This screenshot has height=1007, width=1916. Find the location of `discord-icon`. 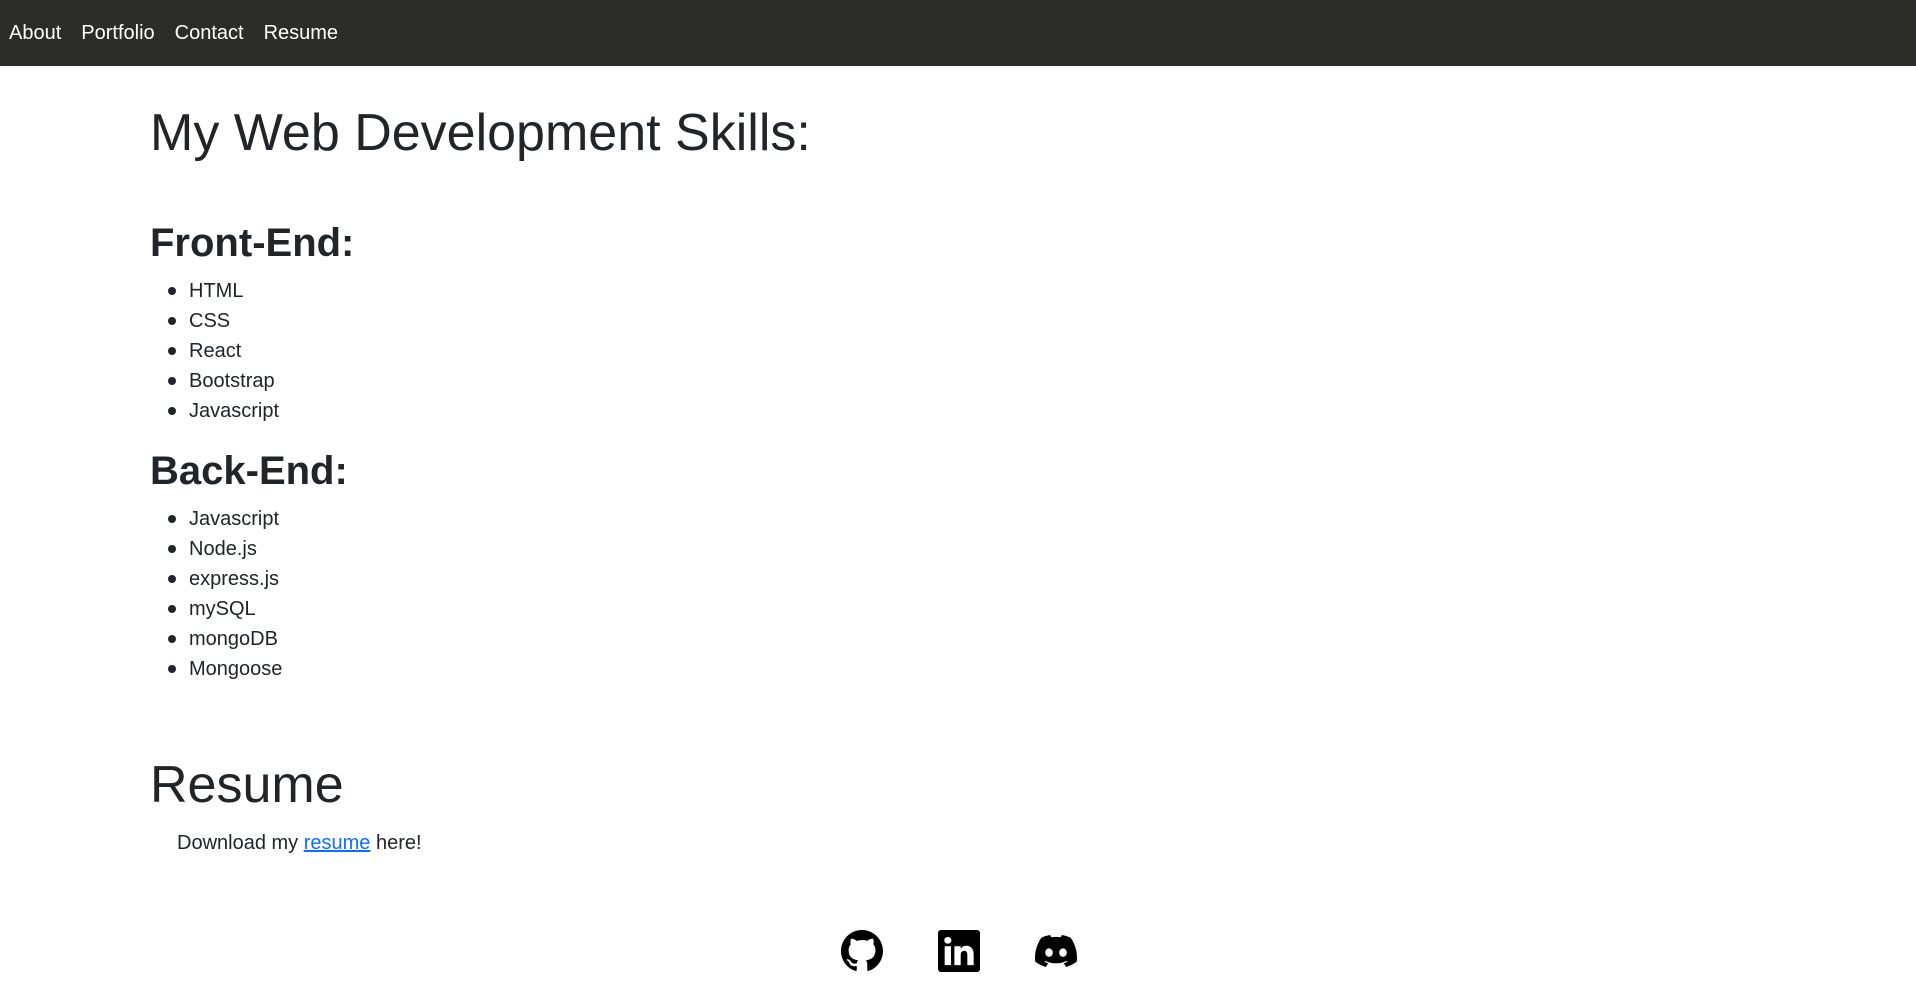

discord-icon is located at coordinates (1056, 951).